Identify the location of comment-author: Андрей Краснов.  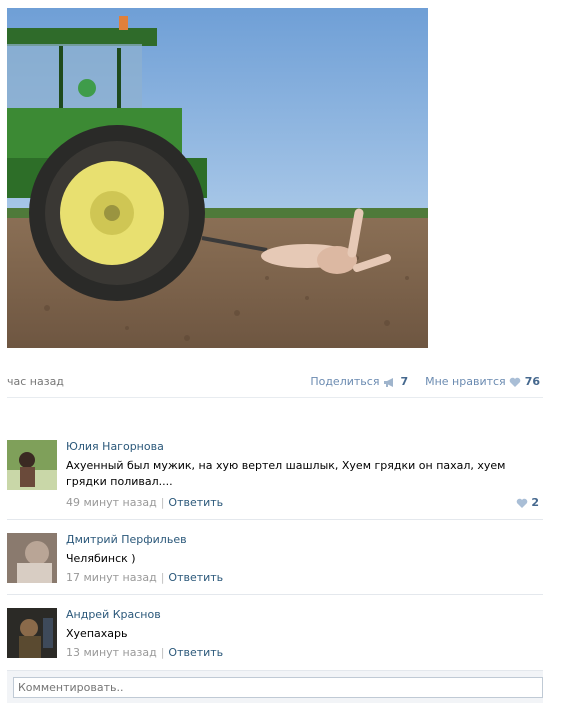
(113, 614).